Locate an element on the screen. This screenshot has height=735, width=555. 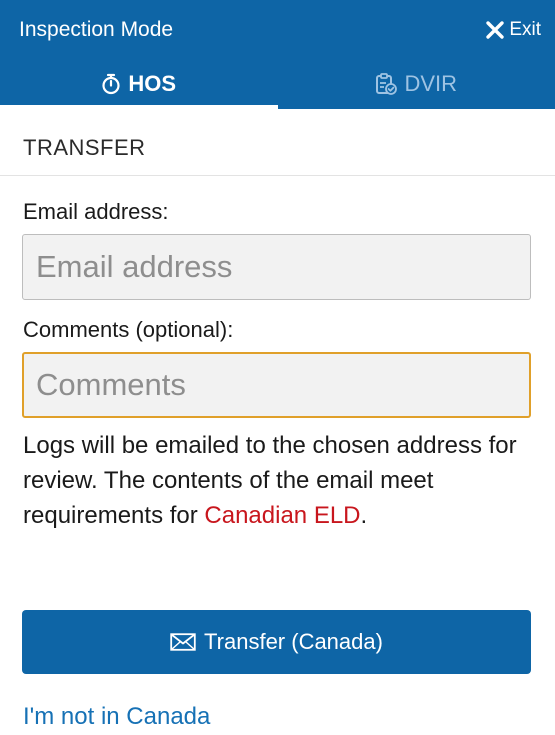
info-text-end: . is located at coordinates (364, 515).